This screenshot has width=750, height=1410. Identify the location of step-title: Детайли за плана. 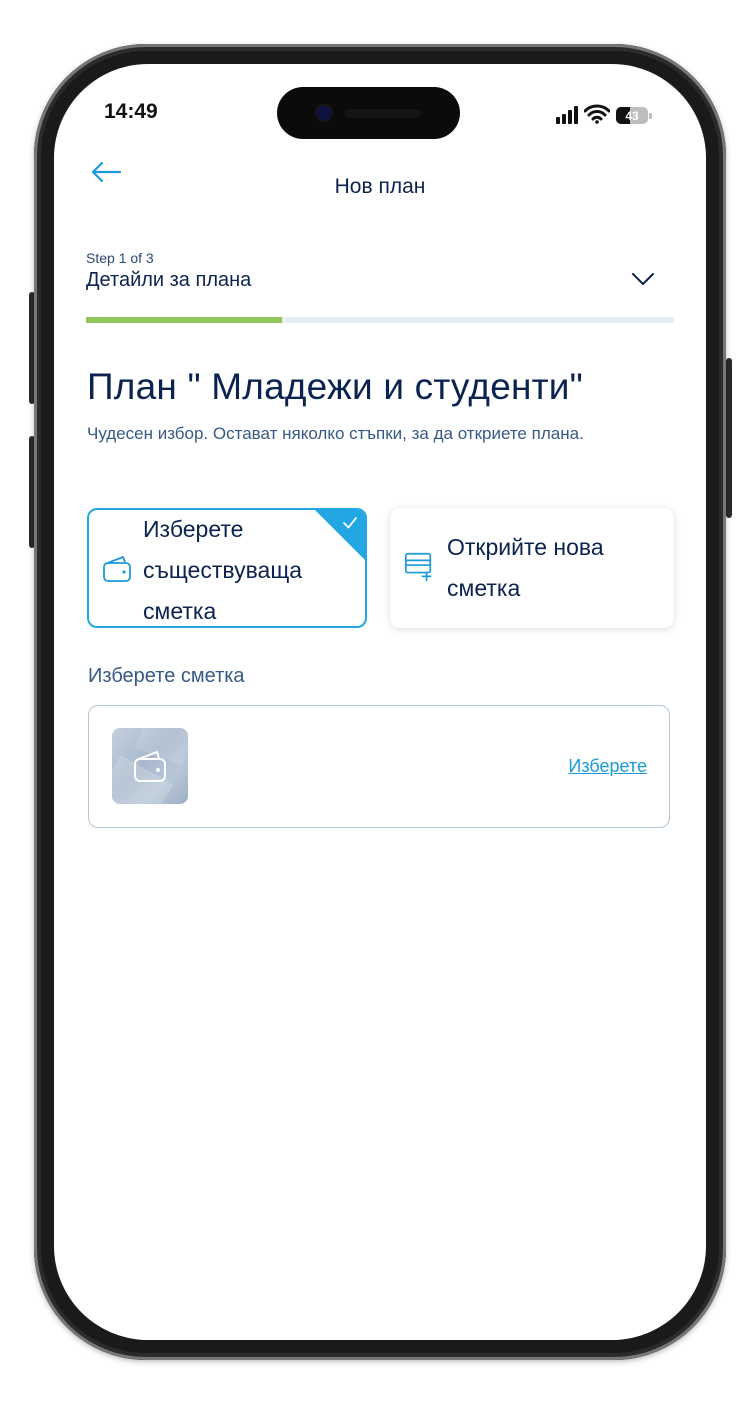
(169, 280).